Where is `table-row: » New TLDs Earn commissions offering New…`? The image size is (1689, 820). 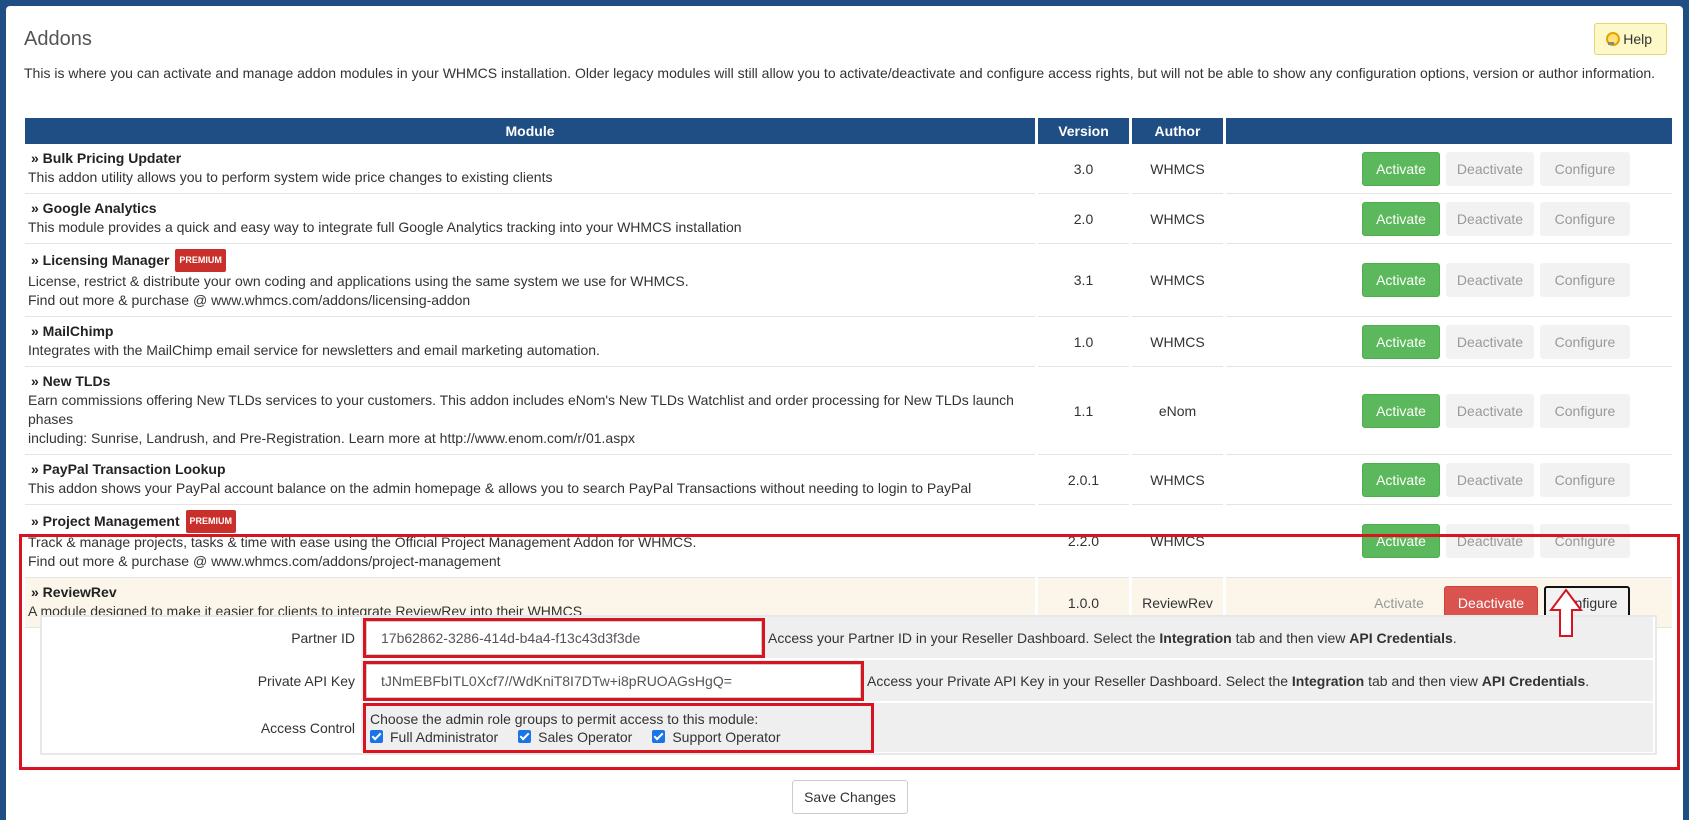 table-row: » New TLDs Earn commissions offering New… is located at coordinates (848, 411).